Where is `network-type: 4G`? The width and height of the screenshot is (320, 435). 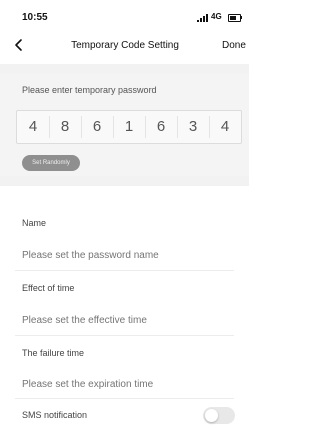 network-type: 4G is located at coordinates (216, 16).